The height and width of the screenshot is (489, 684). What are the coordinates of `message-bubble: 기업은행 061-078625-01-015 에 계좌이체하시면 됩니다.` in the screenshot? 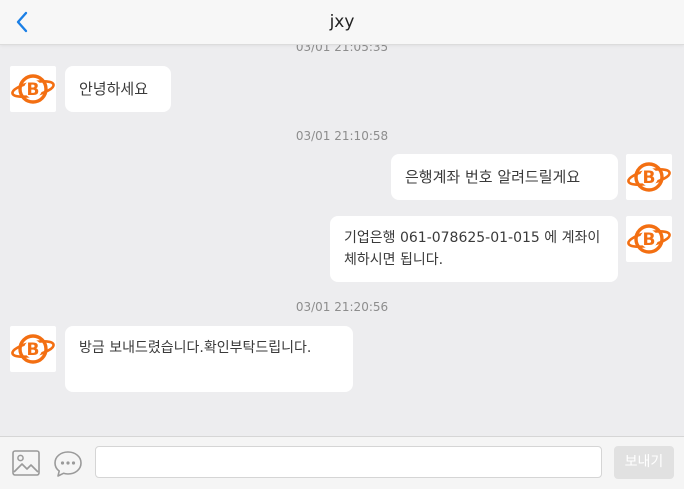 It's located at (474, 249).